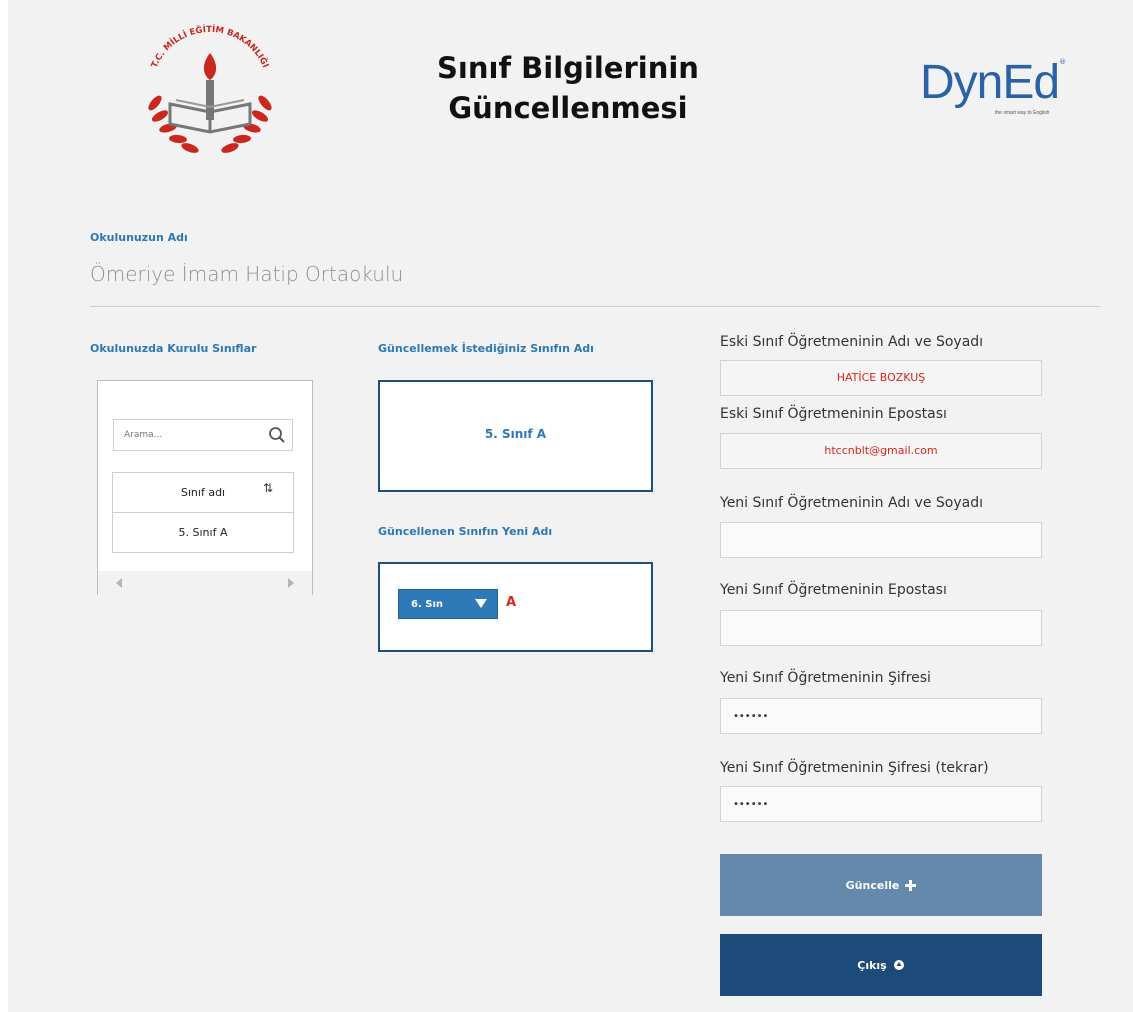 Image resolution: width=1133 pixels, height=1012 pixels. I want to click on new-teacher-email-label: Yeni Sınıf Öğretmeninin Epostası, so click(833, 590).